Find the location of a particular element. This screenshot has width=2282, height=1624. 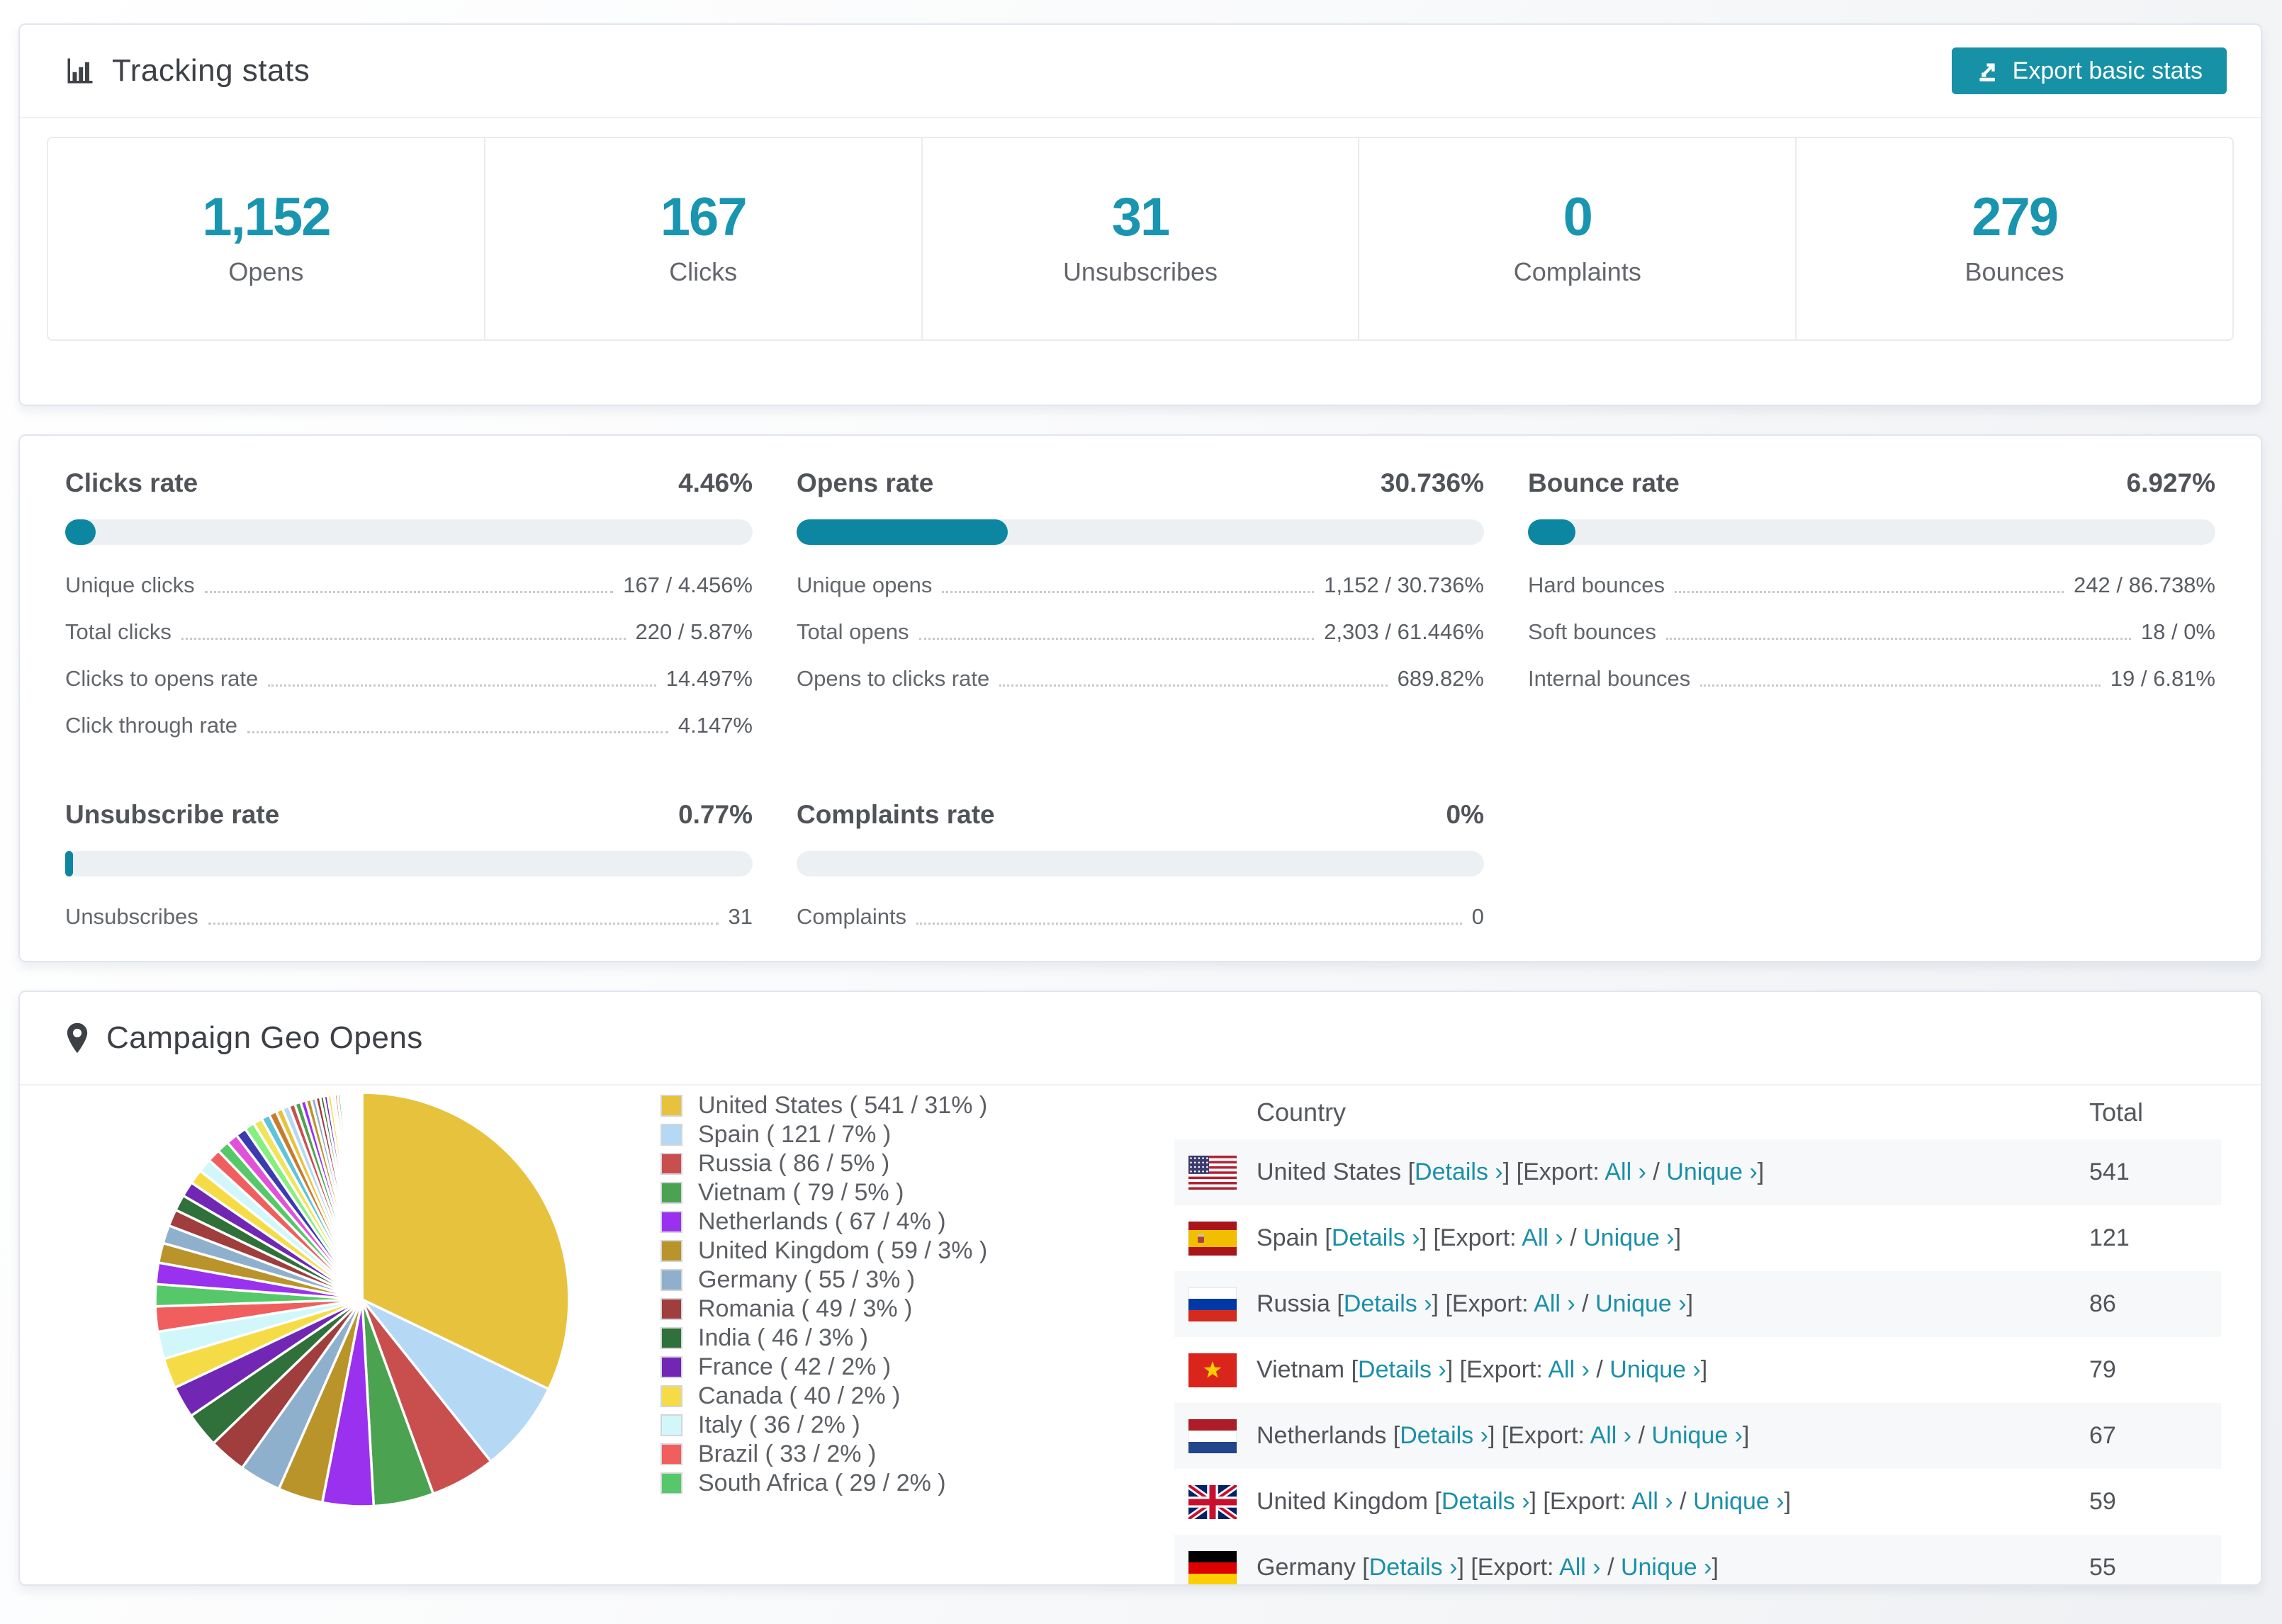

details-link-russia: Details › is located at coordinates (1388, 1303).